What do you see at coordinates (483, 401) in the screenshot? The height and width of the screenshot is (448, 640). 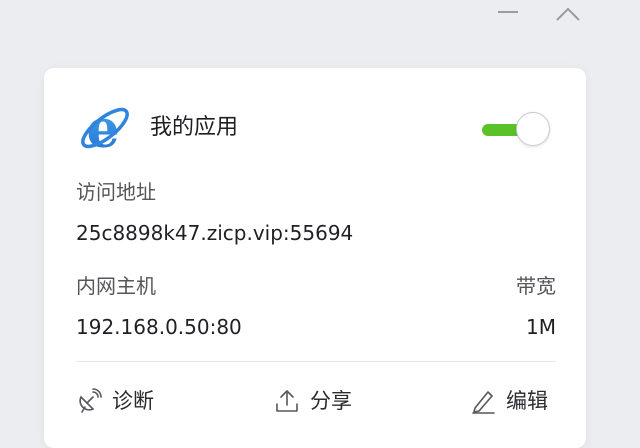 I see `pencil-icon` at bounding box center [483, 401].